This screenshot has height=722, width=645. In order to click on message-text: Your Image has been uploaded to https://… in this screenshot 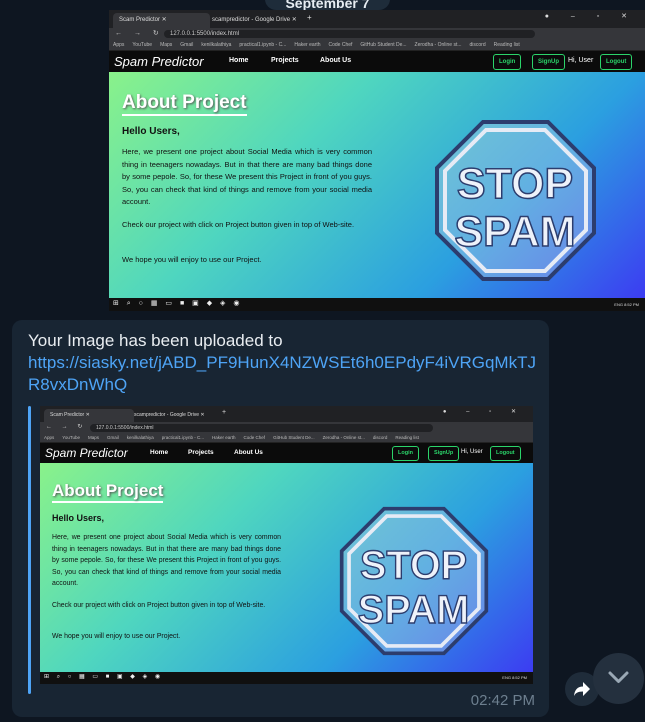, I will do `click(282, 362)`.